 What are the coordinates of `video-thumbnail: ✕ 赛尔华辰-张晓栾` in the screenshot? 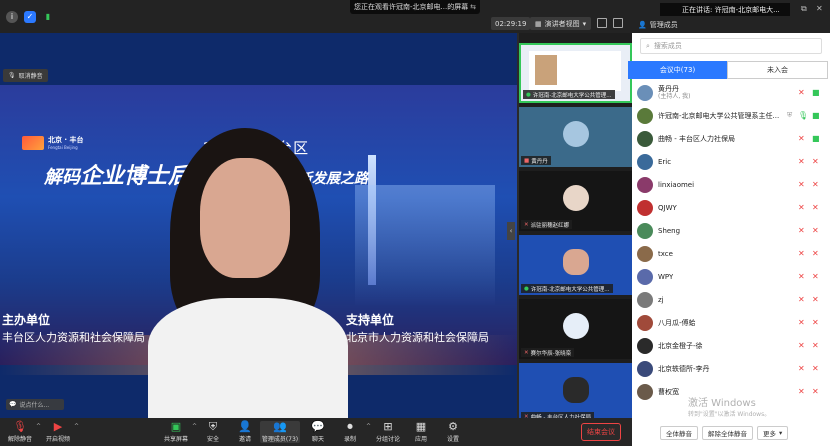 It's located at (575, 329).